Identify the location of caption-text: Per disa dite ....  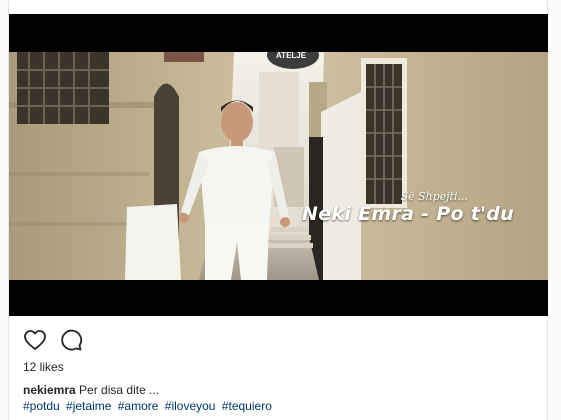
(119, 390).